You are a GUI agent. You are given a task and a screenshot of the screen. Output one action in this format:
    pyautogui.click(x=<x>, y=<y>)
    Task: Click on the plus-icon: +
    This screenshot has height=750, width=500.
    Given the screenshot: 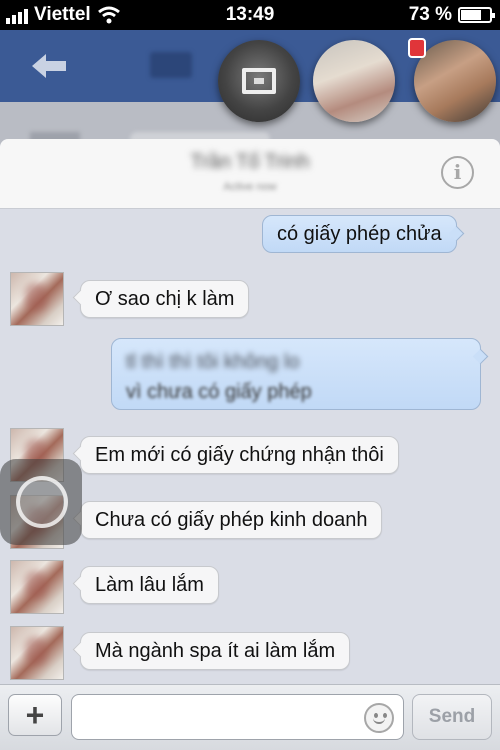 What is the action you would take?
    pyautogui.click(x=35, y=715)
    